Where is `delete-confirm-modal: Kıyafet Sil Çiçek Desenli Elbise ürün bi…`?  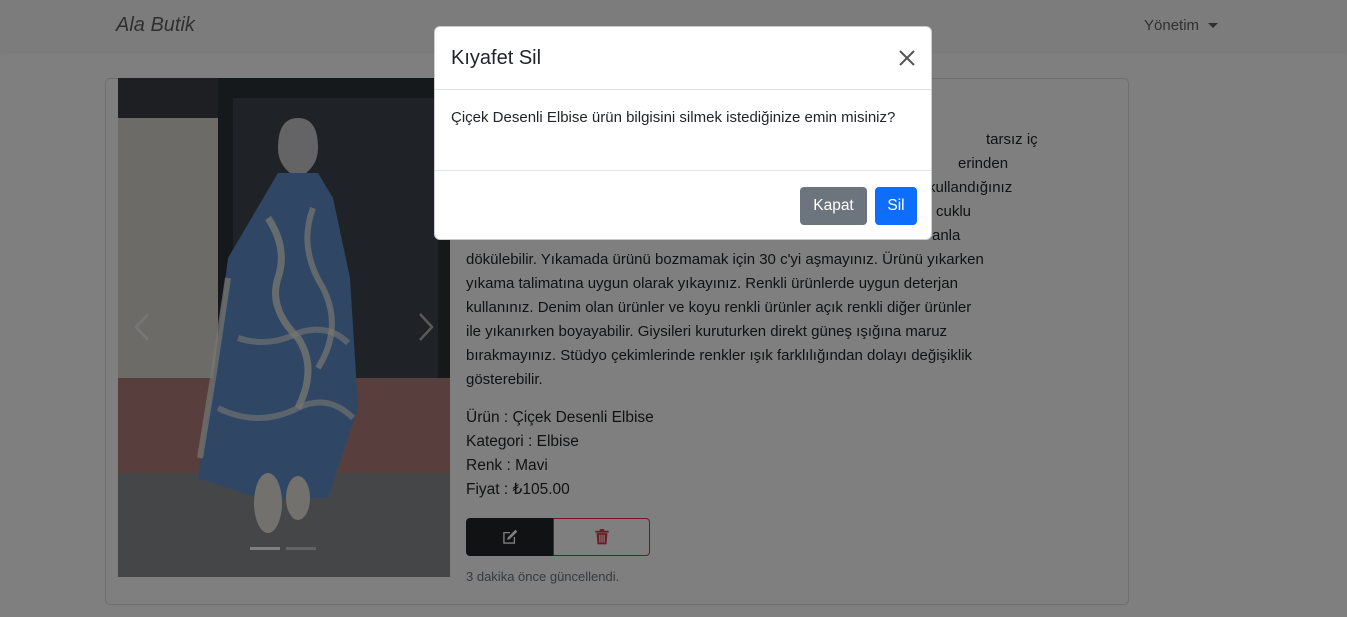
delete-confirm-modal: Kıyafet Sil Çiçek Desenli Elbise ürün bi… is located at coordinates (683, 133).